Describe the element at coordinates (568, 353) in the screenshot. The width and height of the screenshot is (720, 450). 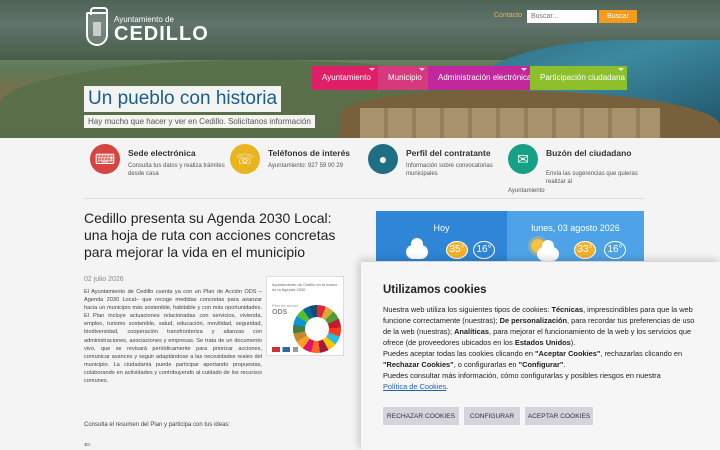
I see `cookie-text-bold: "Aceptar Cookies"` at that location.